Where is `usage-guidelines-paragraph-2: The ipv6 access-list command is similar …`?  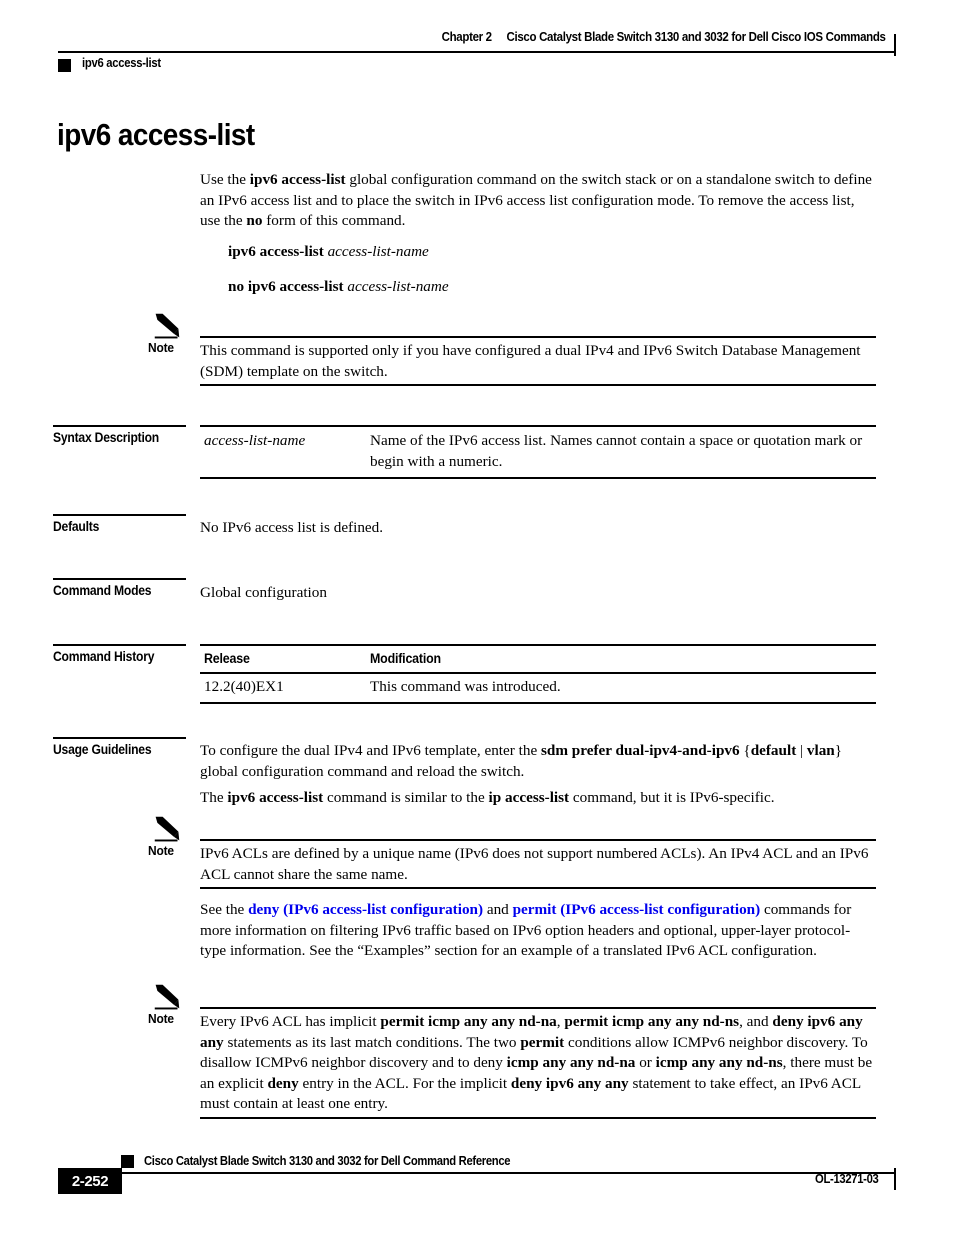 usage-guidelines-paragraph-2: The ipv6 access-list command is similar … is located at coordinates (538, 798).